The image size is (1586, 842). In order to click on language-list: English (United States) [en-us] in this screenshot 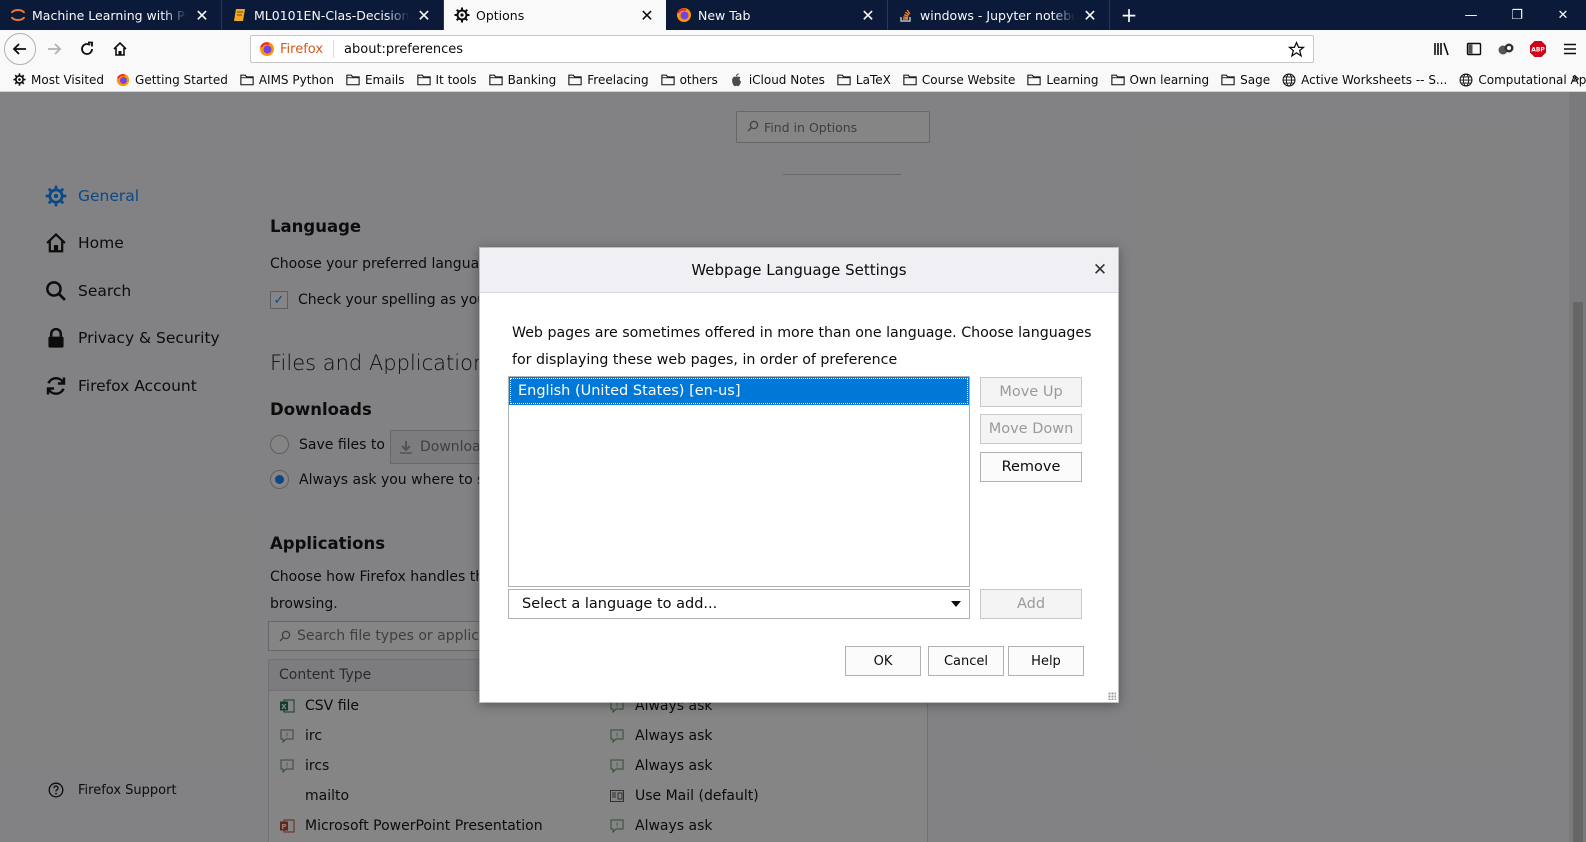, I will do `click(739, 481)`.